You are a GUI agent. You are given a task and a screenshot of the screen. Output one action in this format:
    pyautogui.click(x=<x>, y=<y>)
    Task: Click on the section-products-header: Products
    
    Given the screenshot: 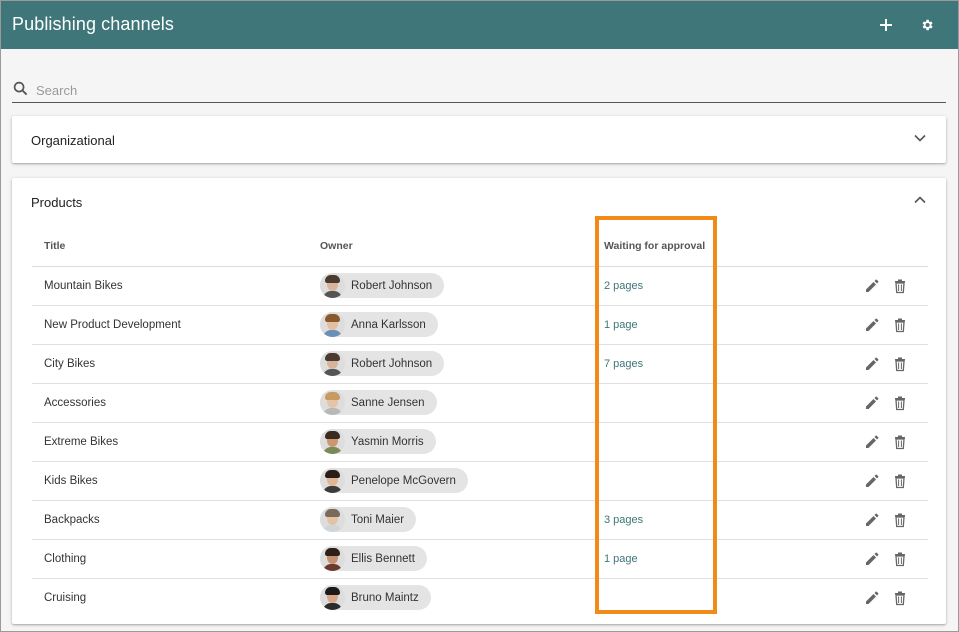 What is the action you would take?
    pyautogui.click(x=479, y=202)
    